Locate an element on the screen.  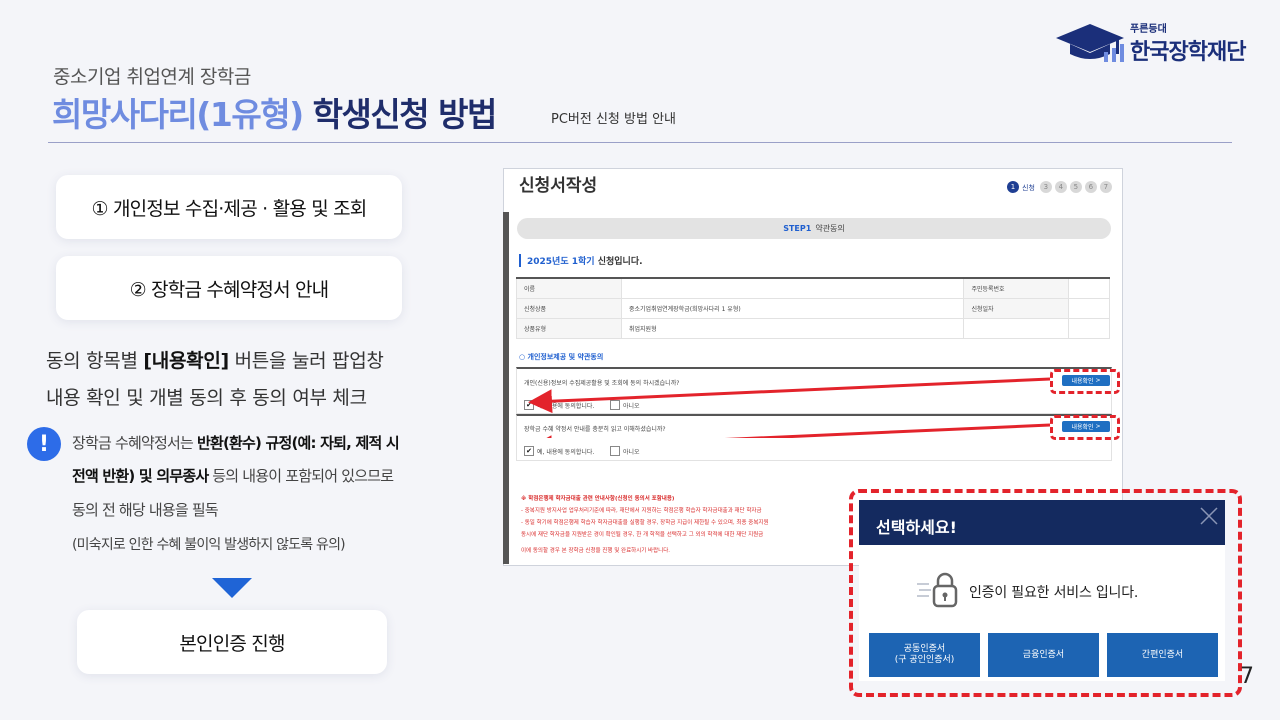
table-row: 상품유형 취업지원형 is located at coordinates (813, 328).